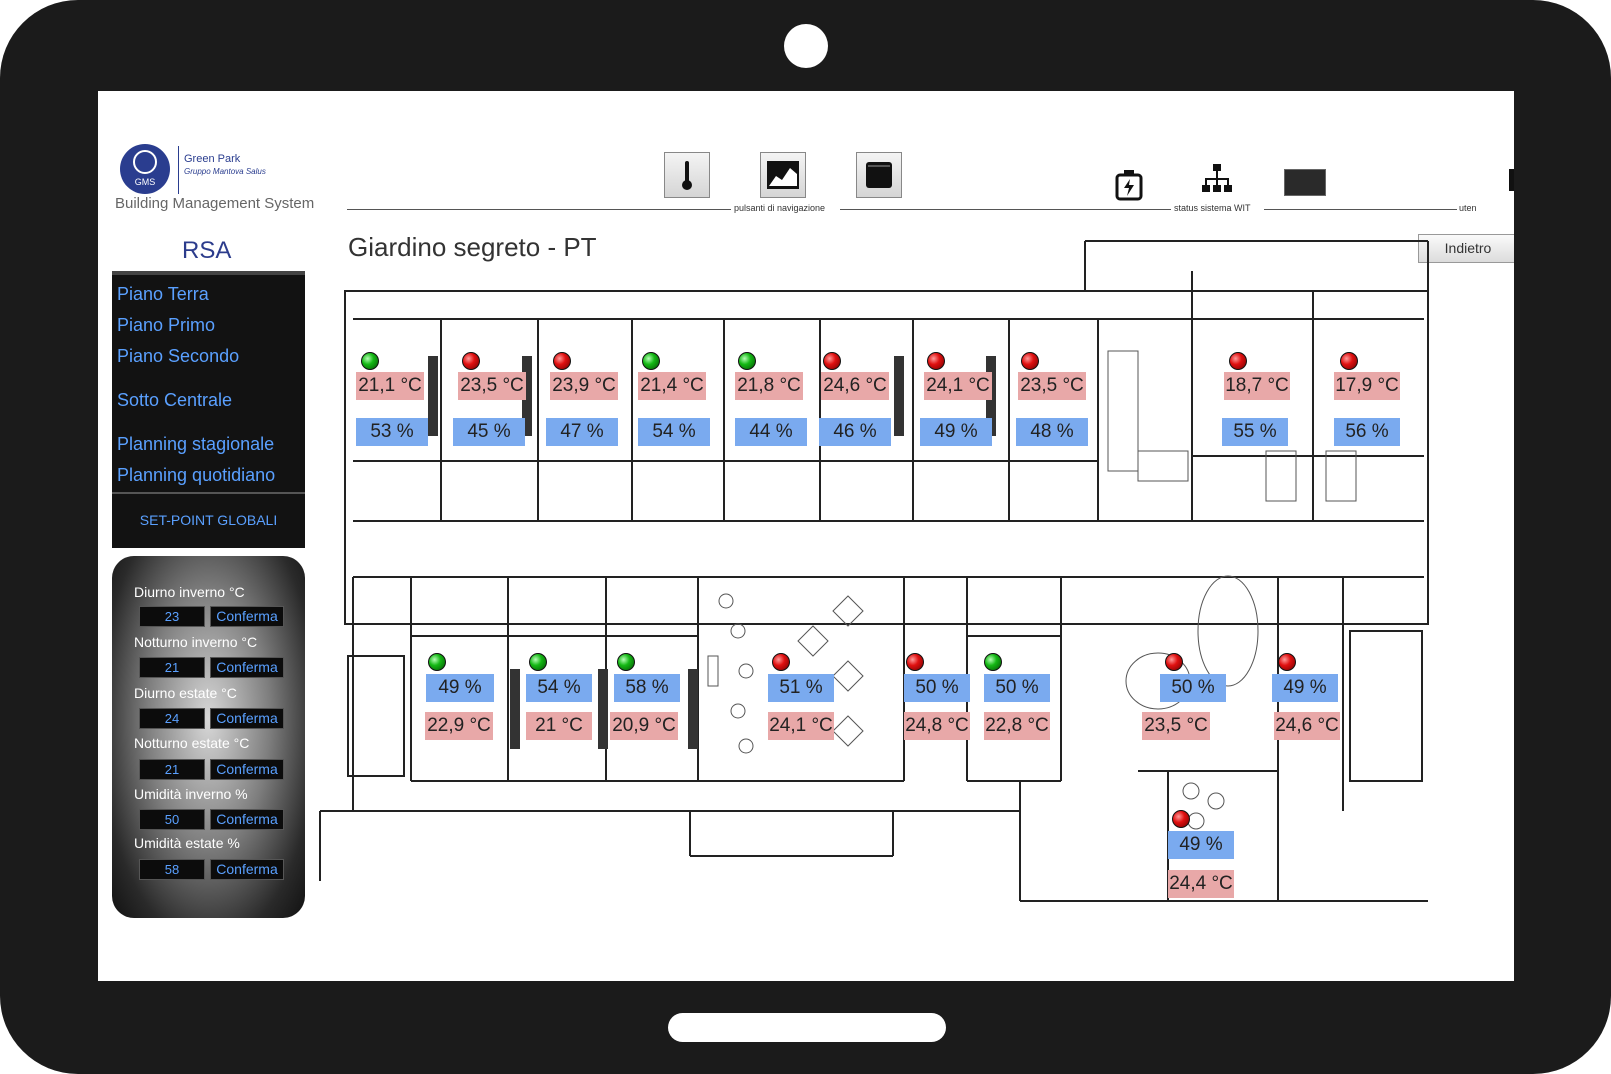 This screenshot has width=1611, height=1074. I want to click on humidity-reading: 56 %, so click(1367, 432).